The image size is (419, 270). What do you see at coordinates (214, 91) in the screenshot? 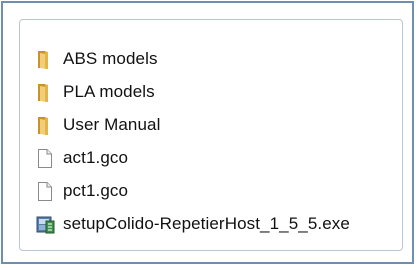
I see `list-item-pla-models: PLA models` at bounding box center [214, 91].